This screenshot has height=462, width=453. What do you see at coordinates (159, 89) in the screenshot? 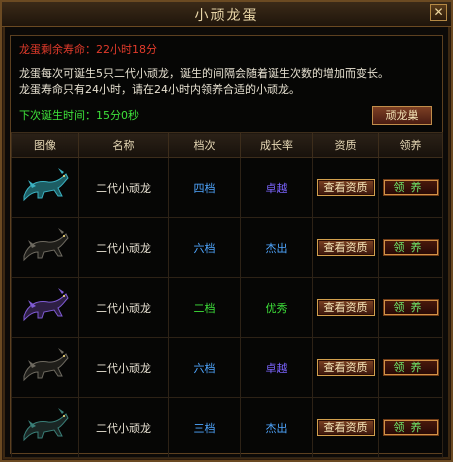
I see `description-line-2: 龙蛋寿命只有24小时，请在24小时内领养合适的小顽龙。` at bounding box center [159, 89].